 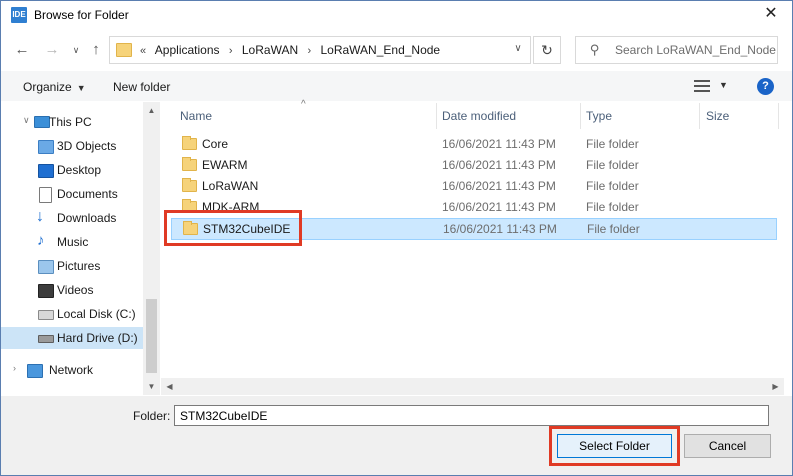 I want to click on search-input: ⚲ Search LoRaWAN_End_Node, so click(x=676, y=50).